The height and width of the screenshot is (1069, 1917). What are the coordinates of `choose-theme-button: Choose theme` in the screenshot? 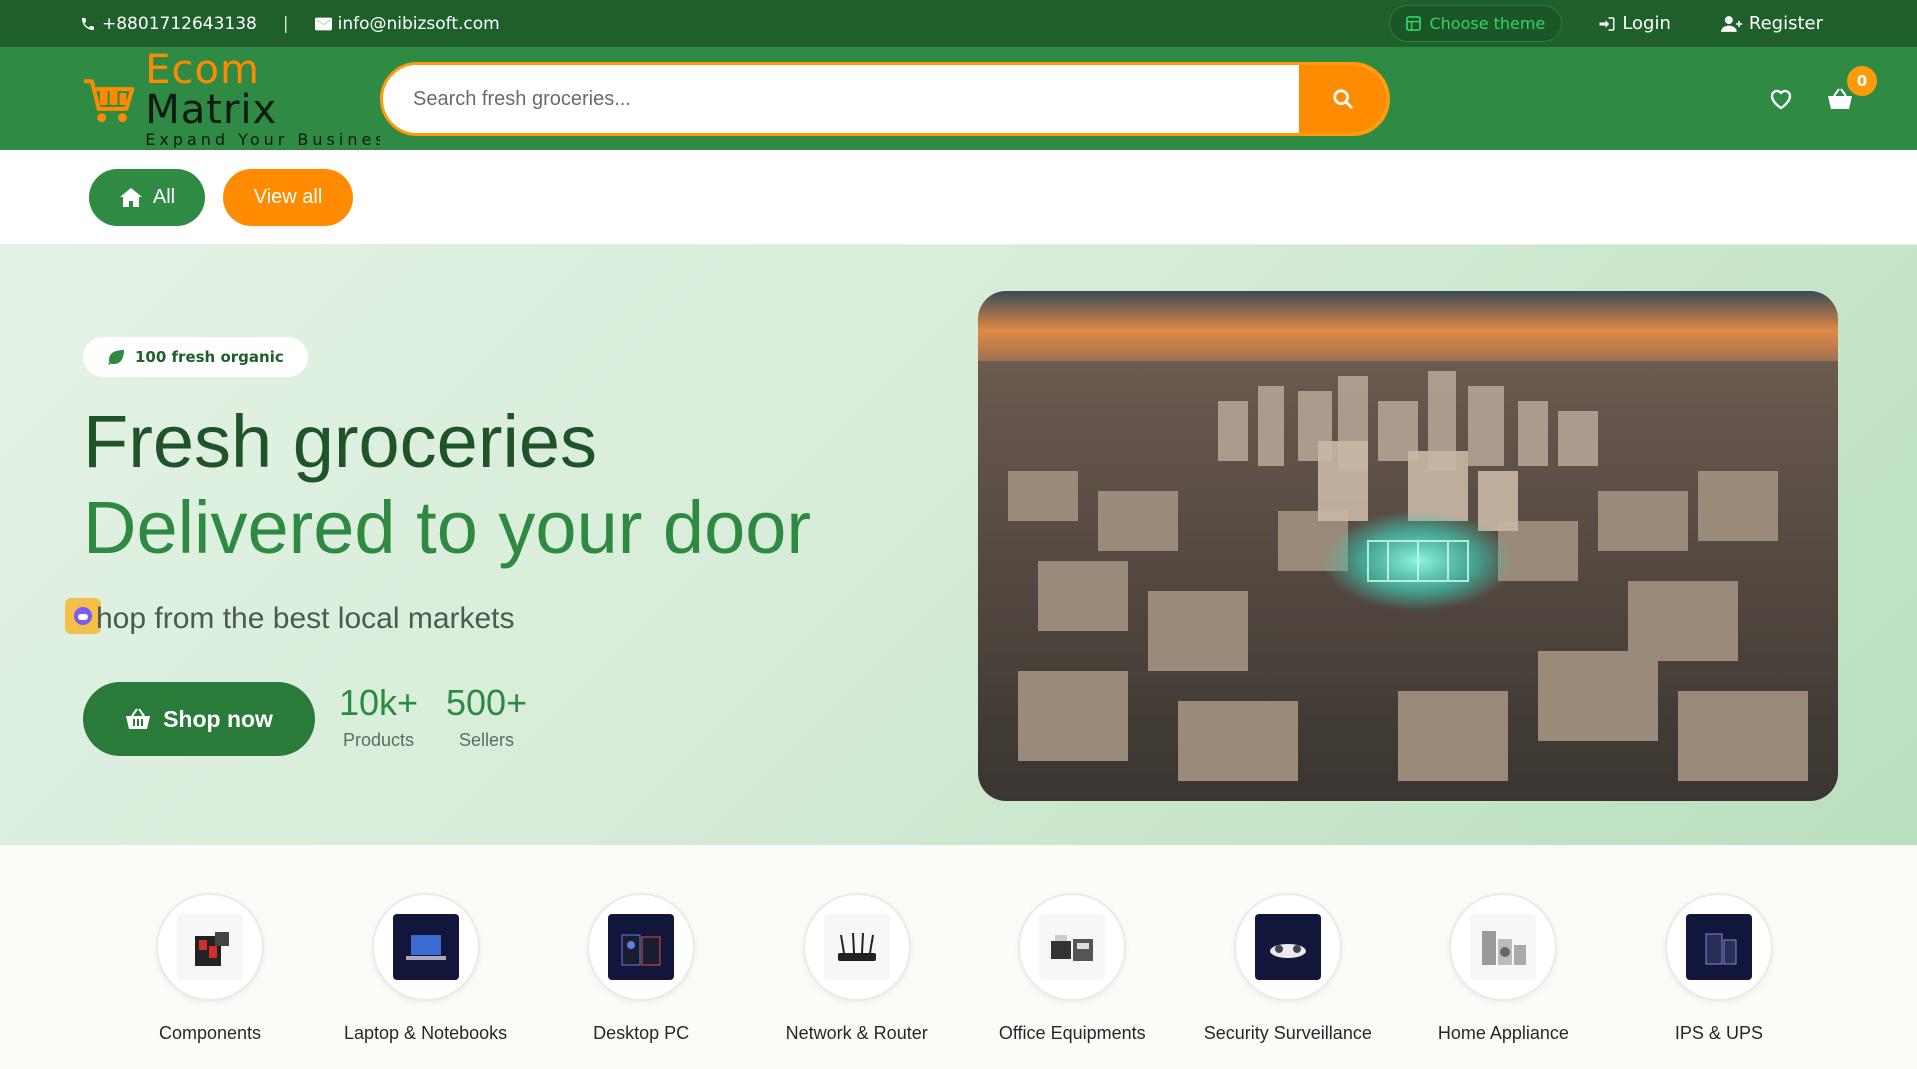 It's located at (1476, 23).